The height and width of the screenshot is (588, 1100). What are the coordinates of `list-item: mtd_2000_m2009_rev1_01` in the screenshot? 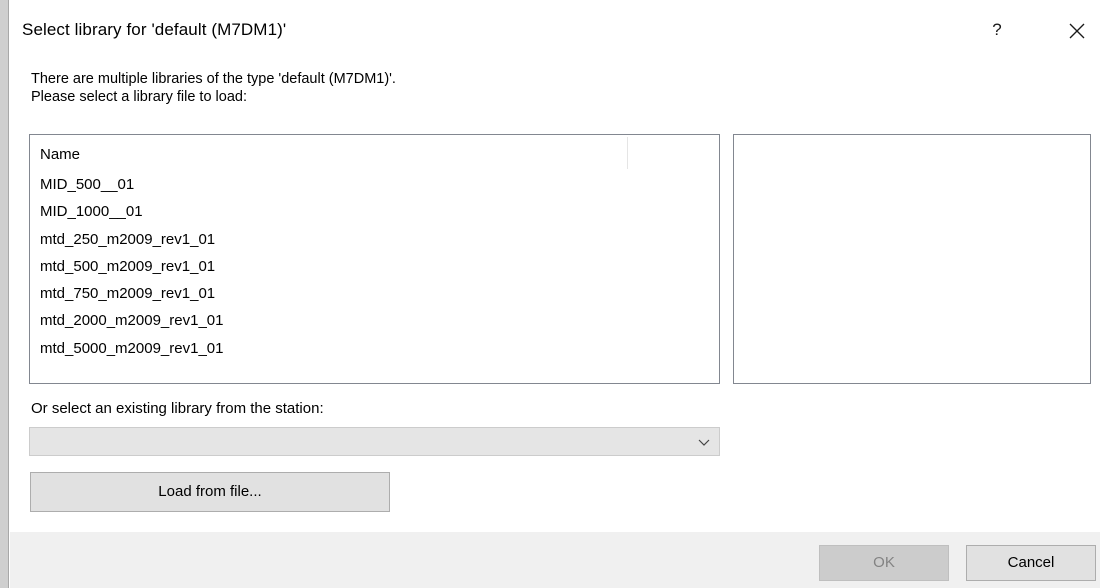 It's located at (374, 320).